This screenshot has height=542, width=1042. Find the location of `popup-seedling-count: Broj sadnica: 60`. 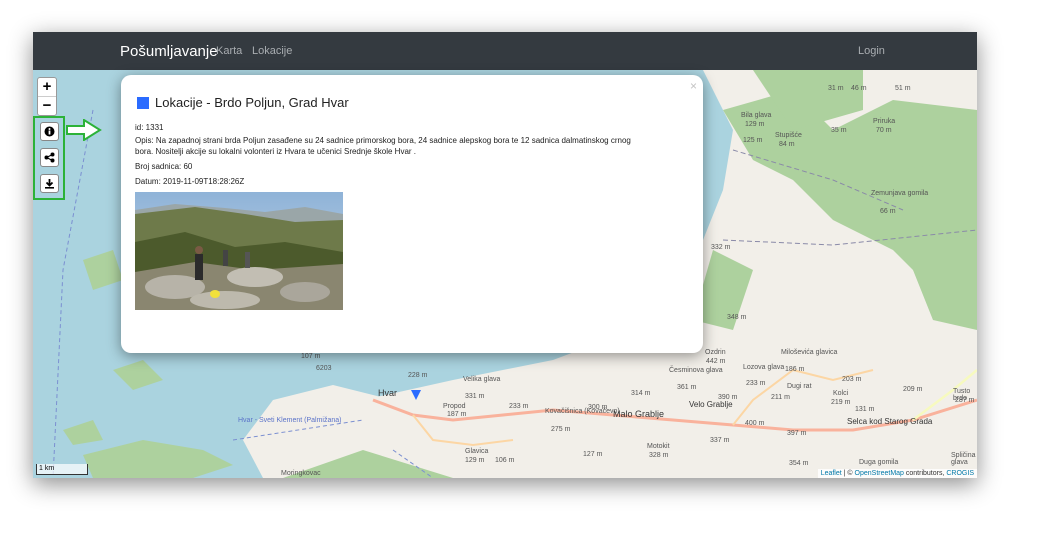

popup-seedling-count: Broj sadnica: 60 is located at coordinates (164, 166).